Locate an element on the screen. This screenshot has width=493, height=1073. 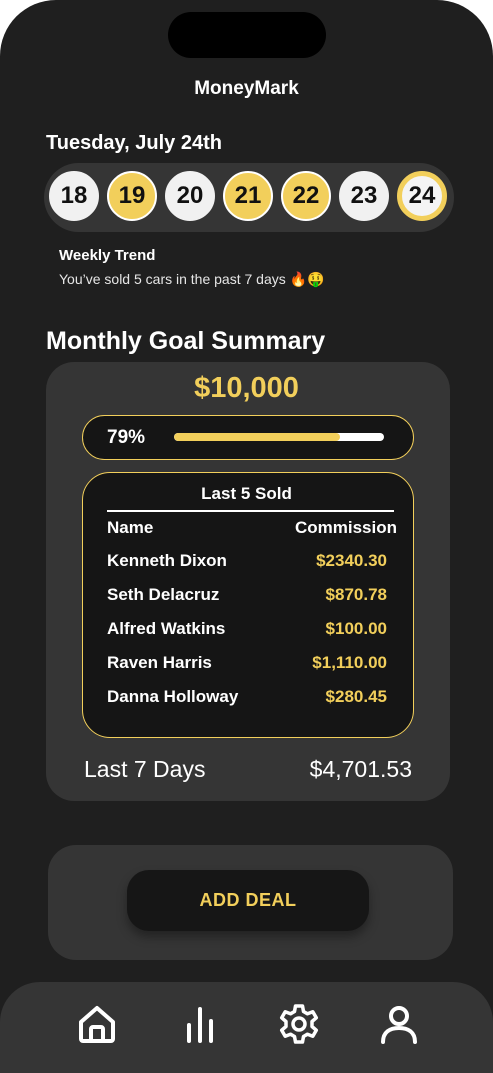
add-deal-button: ADD DEAL is located at coordinates (248, 900).